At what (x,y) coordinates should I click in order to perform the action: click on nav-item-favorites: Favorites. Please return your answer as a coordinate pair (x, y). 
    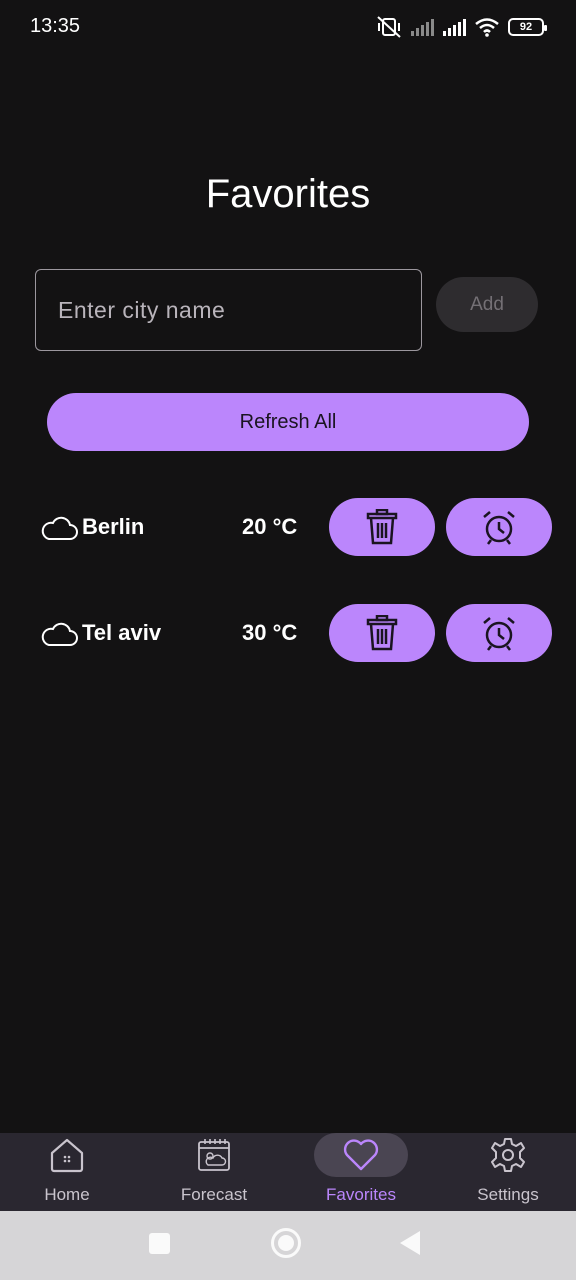
    Looking at the image, I should click on (361, 1172).